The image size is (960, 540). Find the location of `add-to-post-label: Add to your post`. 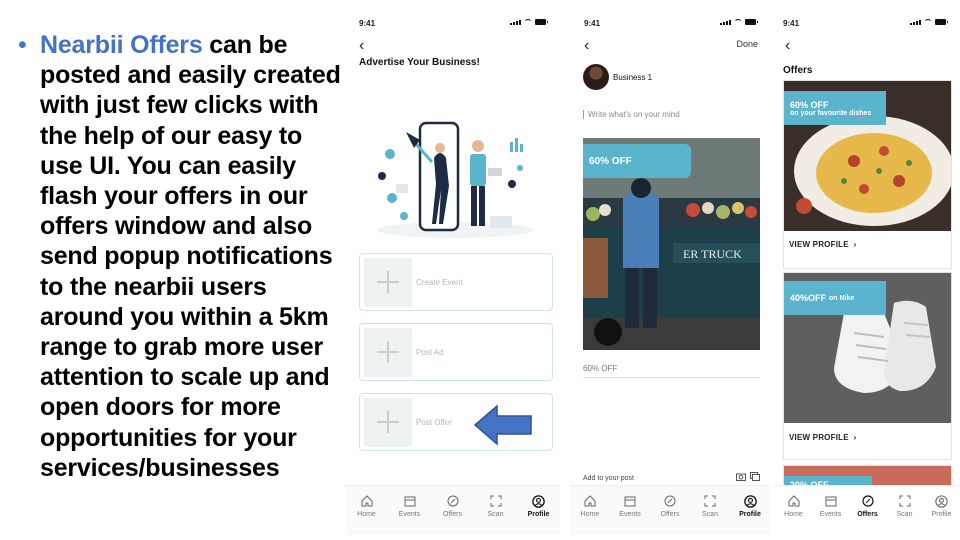

add-to-post-label: Add to your post is located at coordinates (608, 478).